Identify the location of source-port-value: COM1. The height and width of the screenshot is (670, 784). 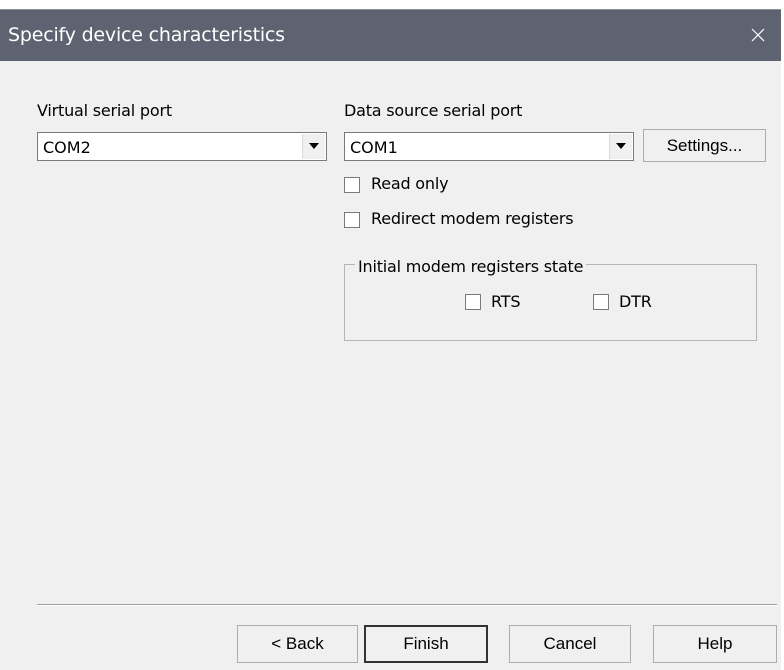
(374, 147).